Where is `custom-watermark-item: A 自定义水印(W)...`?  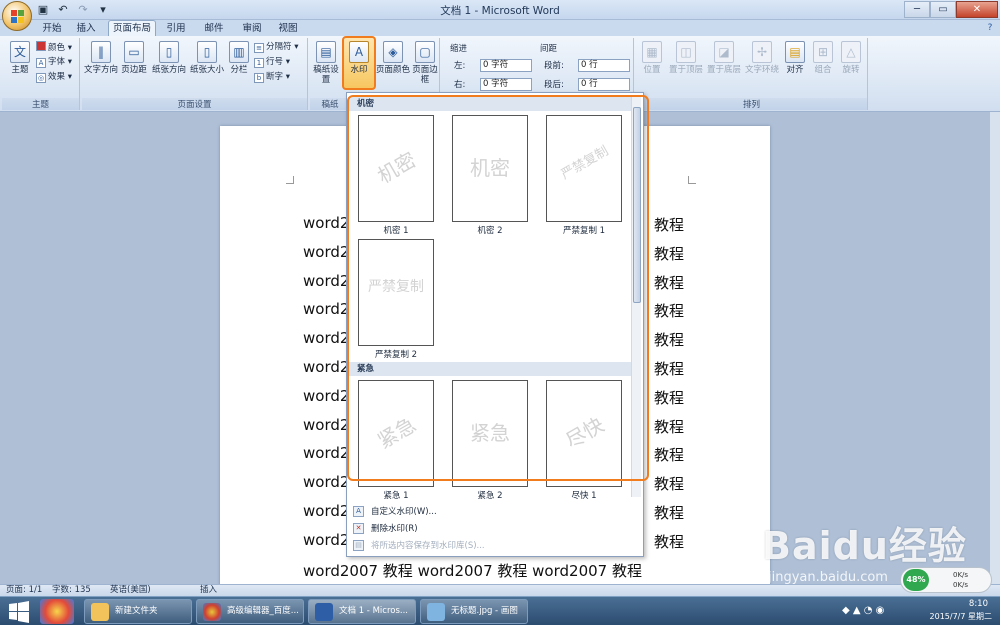
custom-watermark-item: A 自定义水印(W)... is located at coordinates (495, 512).